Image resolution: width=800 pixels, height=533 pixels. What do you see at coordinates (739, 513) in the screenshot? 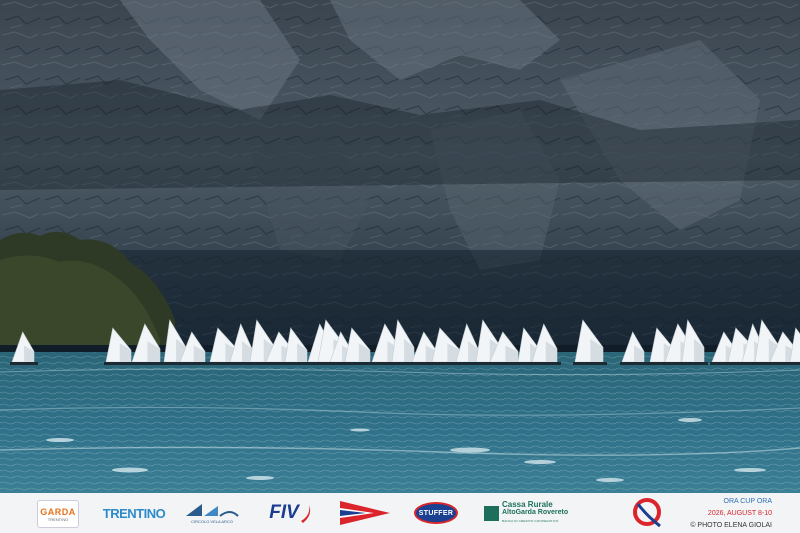
I see `event-date: 2026, AUGUST 8-10` at bounding box center [739, 513].